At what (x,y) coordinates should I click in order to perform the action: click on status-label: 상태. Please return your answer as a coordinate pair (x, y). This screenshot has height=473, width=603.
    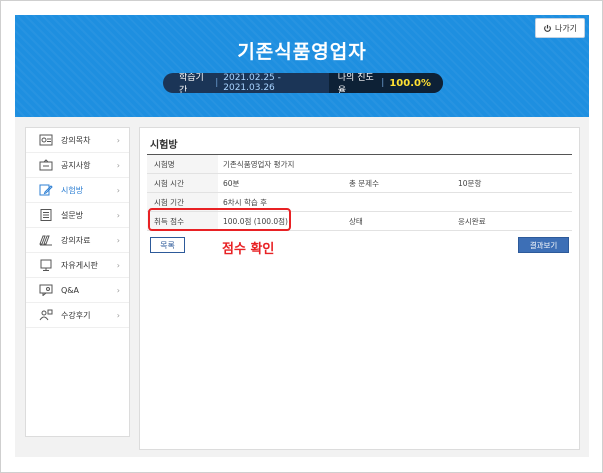
    Looking at the image, I should click on (356, 221).